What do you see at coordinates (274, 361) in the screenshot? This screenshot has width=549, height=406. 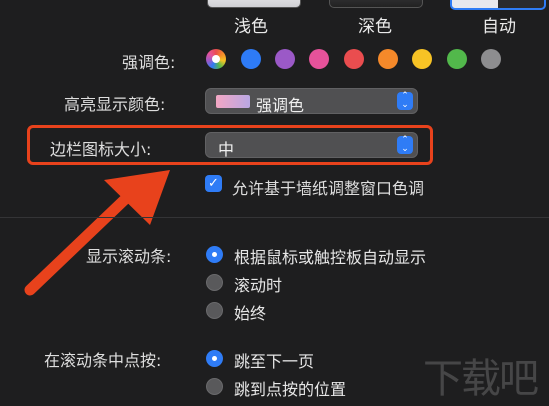 I see `option-jump-next-page-label: 跳至下一页` at bounding box center [274, 361].